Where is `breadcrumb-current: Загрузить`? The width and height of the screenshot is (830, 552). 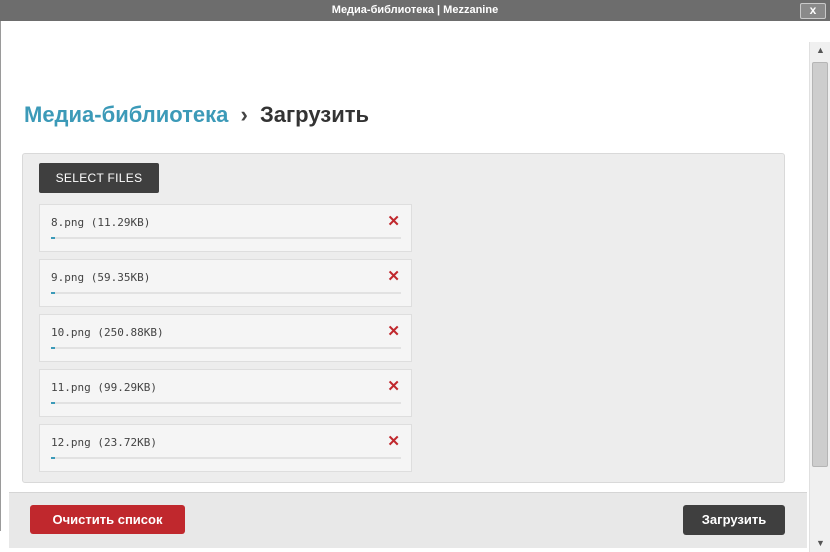 breadcrumb-current: Загрузить is located at coordinates (315, 114).